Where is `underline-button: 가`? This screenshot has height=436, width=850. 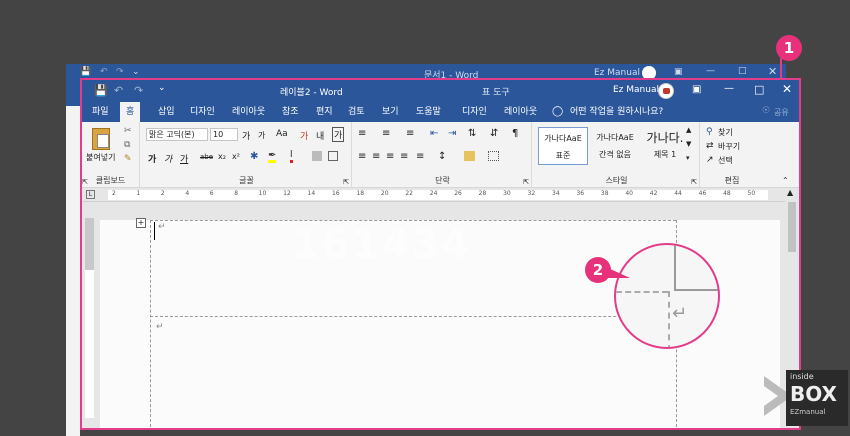
underline-button: 가 is located at coordinates (184, 158).